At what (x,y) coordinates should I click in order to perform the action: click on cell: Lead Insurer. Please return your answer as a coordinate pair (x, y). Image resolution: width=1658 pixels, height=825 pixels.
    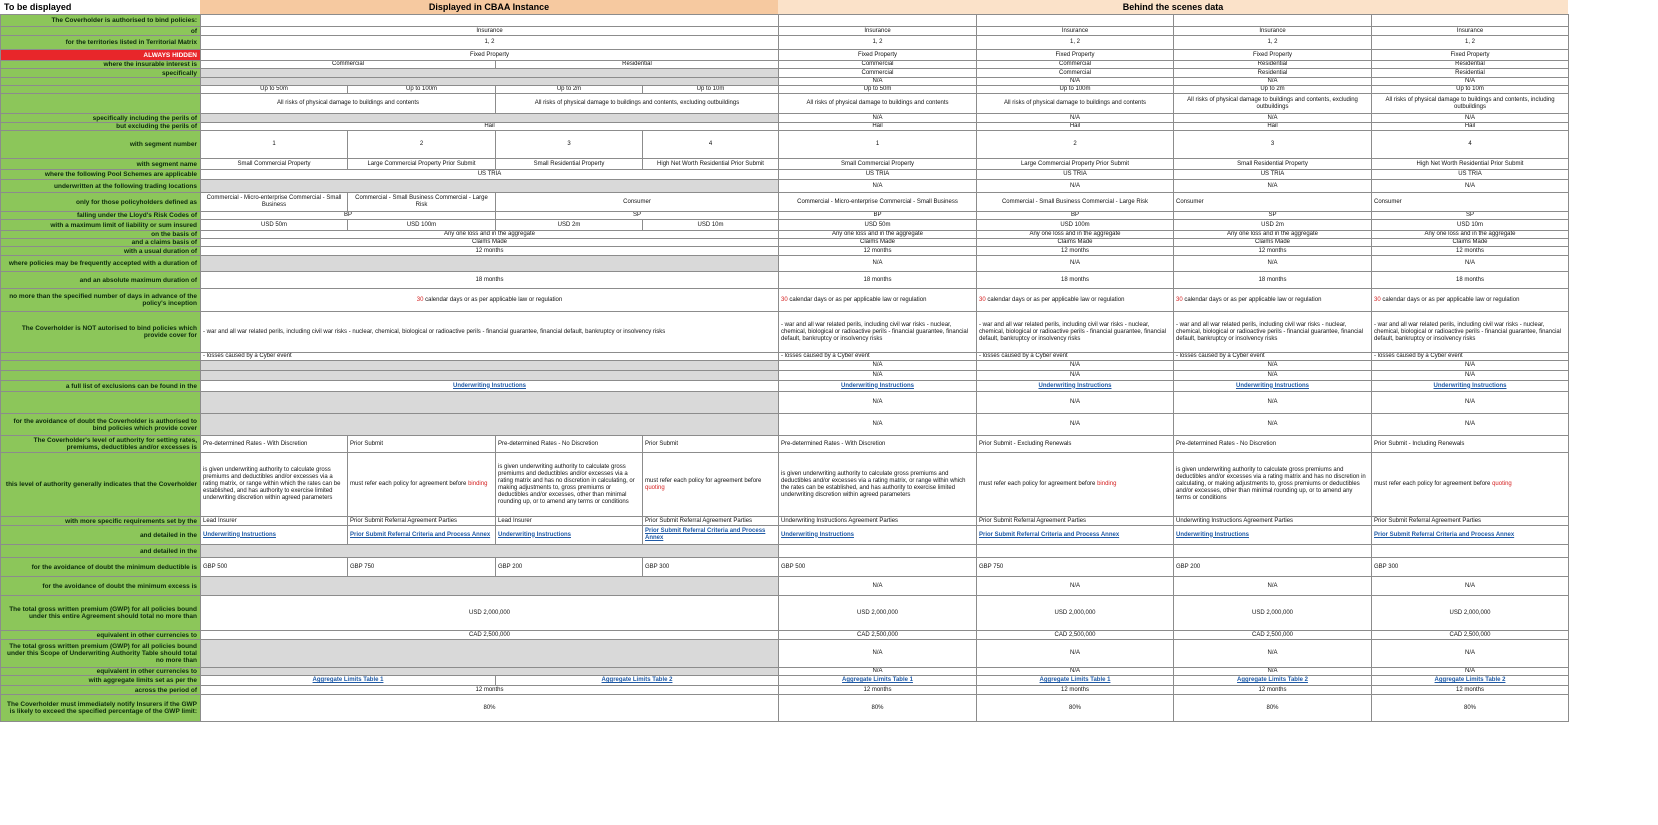
    Looking at the image, I should click on (569, 521).